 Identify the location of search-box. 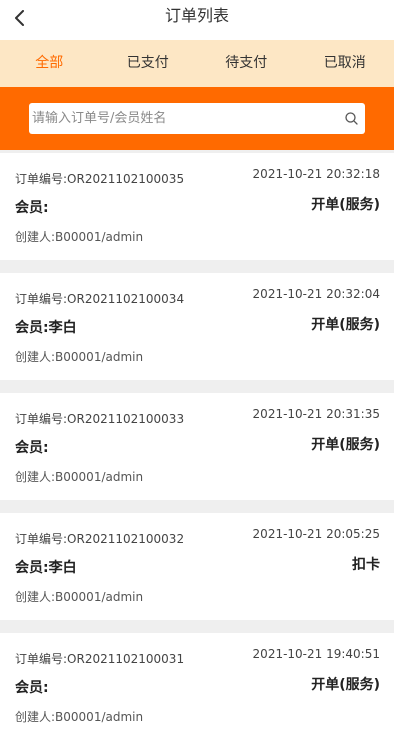
(197, 118).